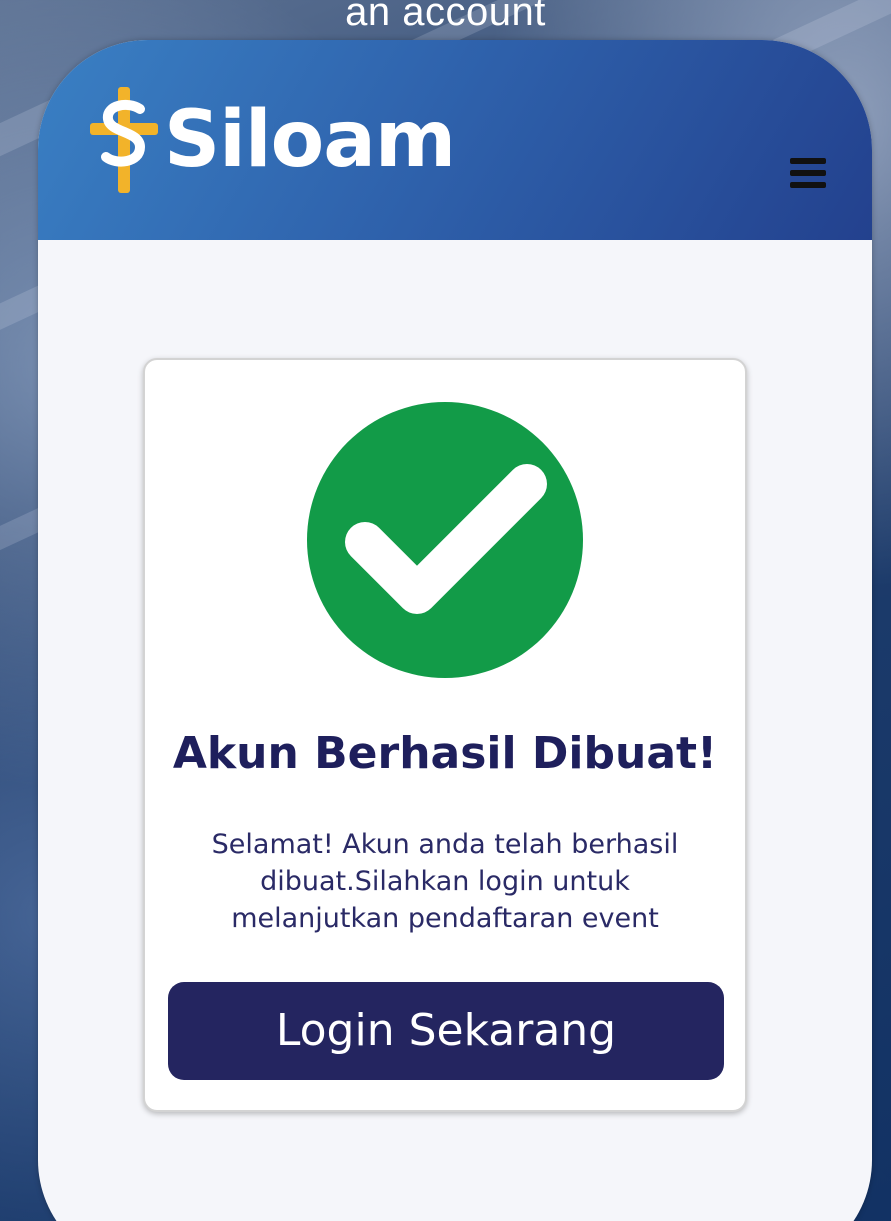  Describe the element at coordinates (808, 173) in the screenshot. I see `hamburger-menu-button` at that location.